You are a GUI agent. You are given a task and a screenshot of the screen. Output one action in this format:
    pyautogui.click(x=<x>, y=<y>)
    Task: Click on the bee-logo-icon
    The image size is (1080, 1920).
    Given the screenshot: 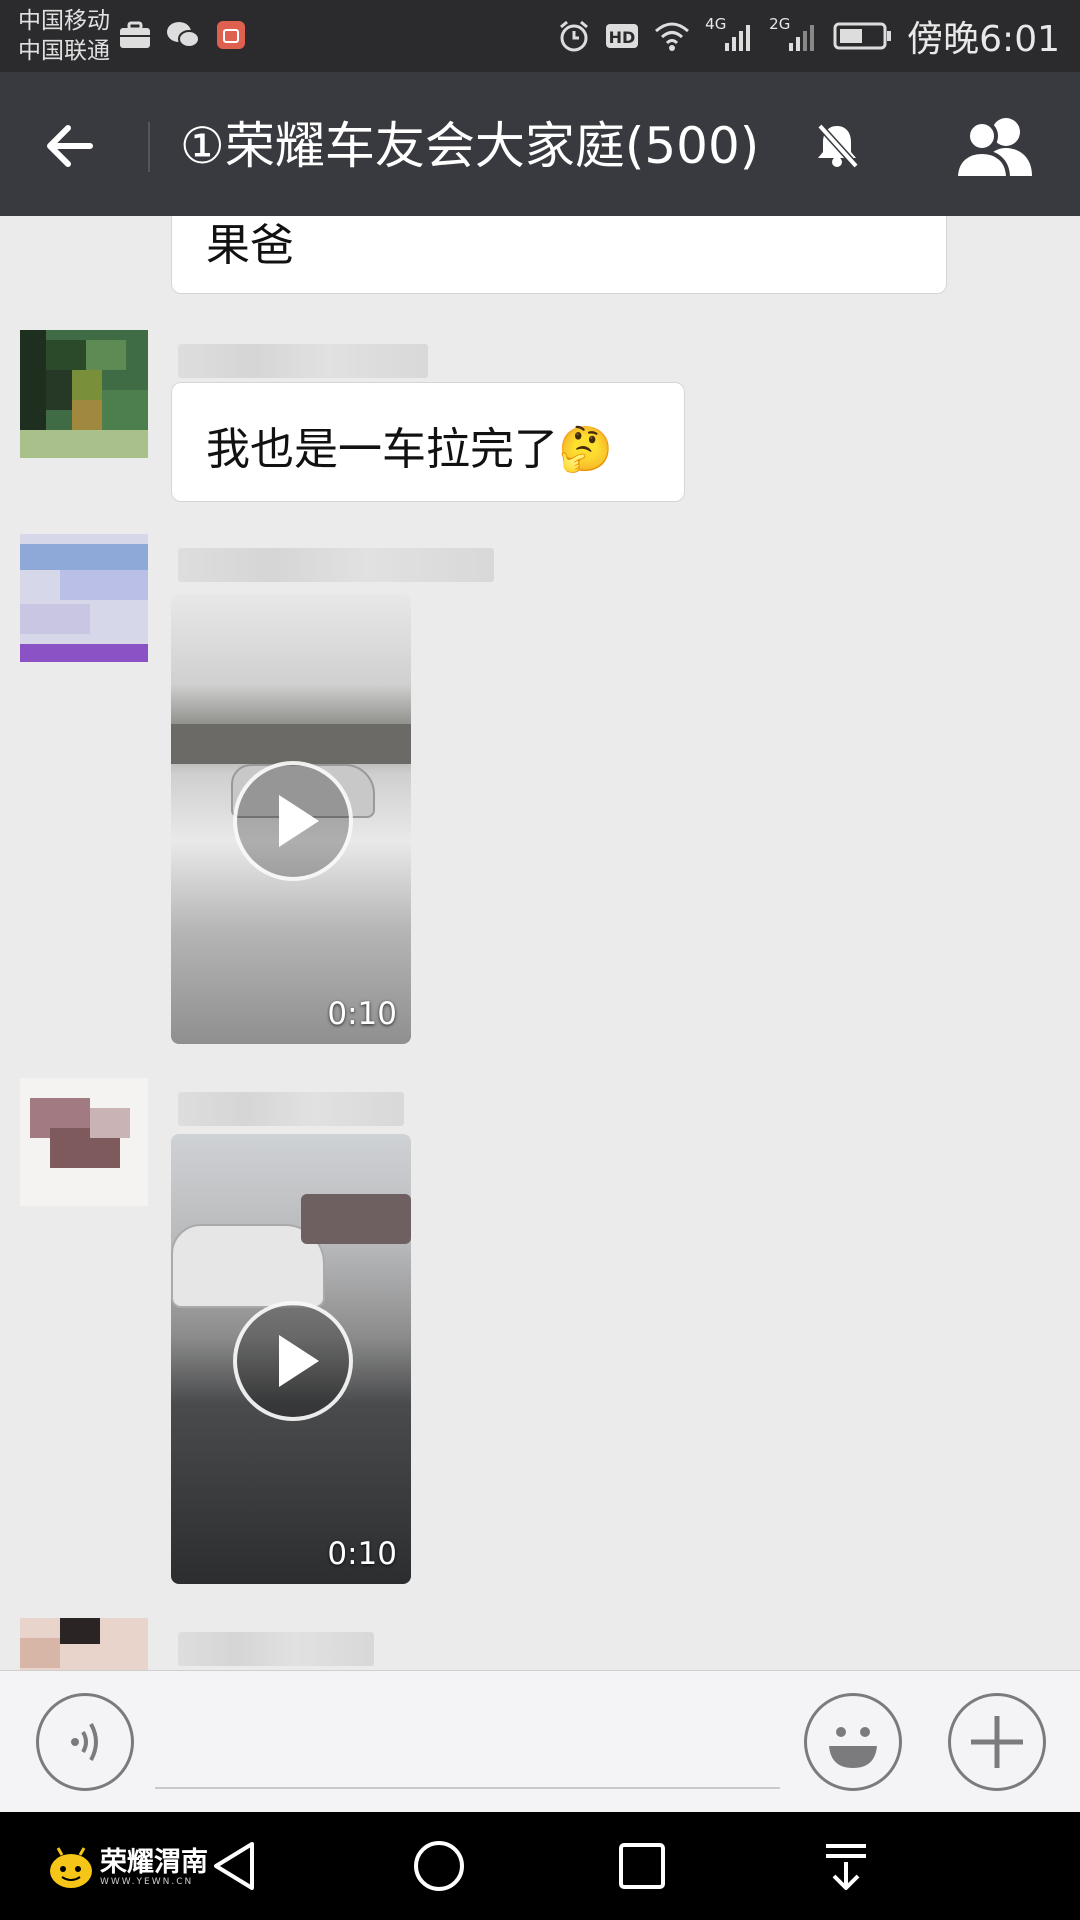 What is the action you would take?
    pyautogui.click(x=71, y=1867)
    